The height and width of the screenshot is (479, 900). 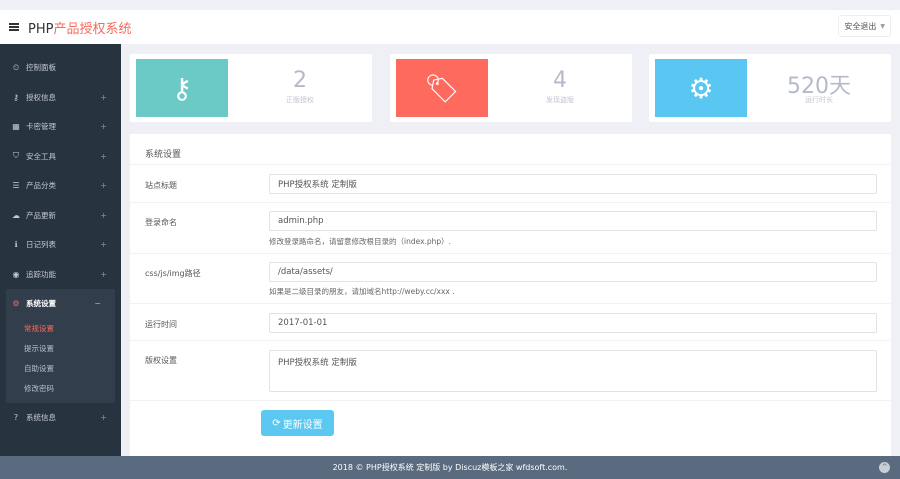 What do you see at coordinates (60, 127) in the screenshot?
I see `sidebar-item-card-manage: ▦ 卡密管理 +` at bounding box center [60, 127].